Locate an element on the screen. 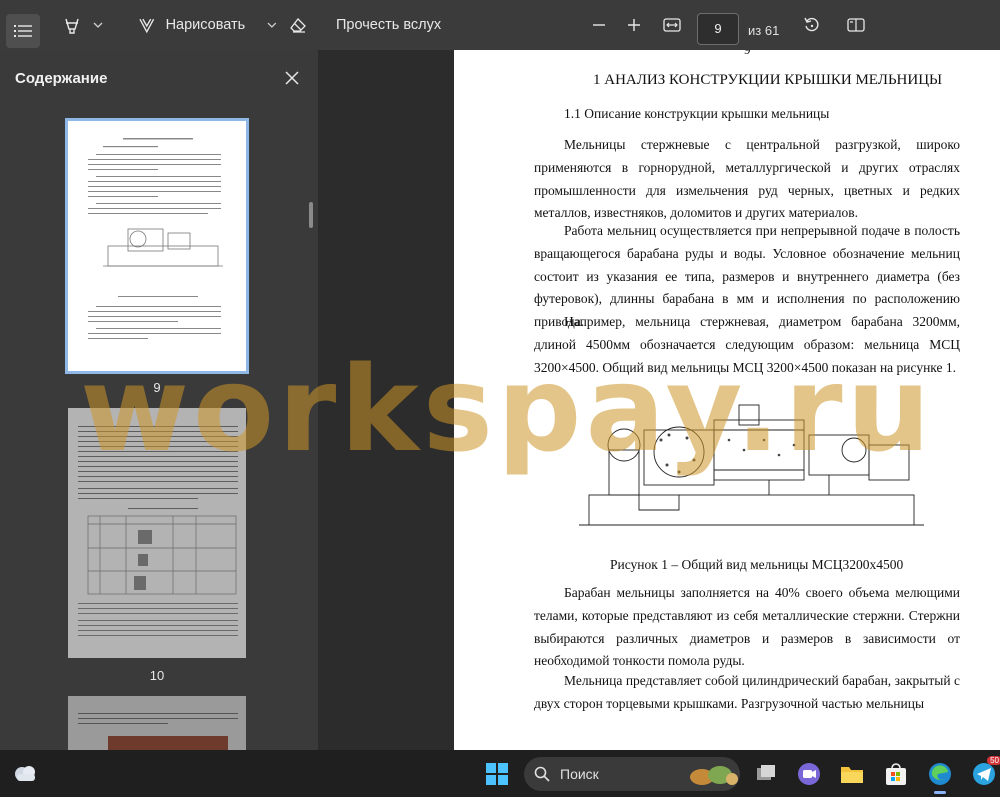 The height and width of the screenshot is (797, 1000). document-gutter is located at coordinates (386, 400).